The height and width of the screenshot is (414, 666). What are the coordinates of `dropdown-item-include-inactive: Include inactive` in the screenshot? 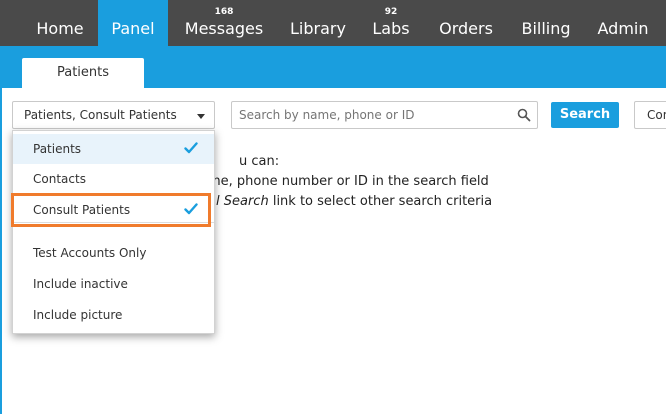 It's located at (113, 284).